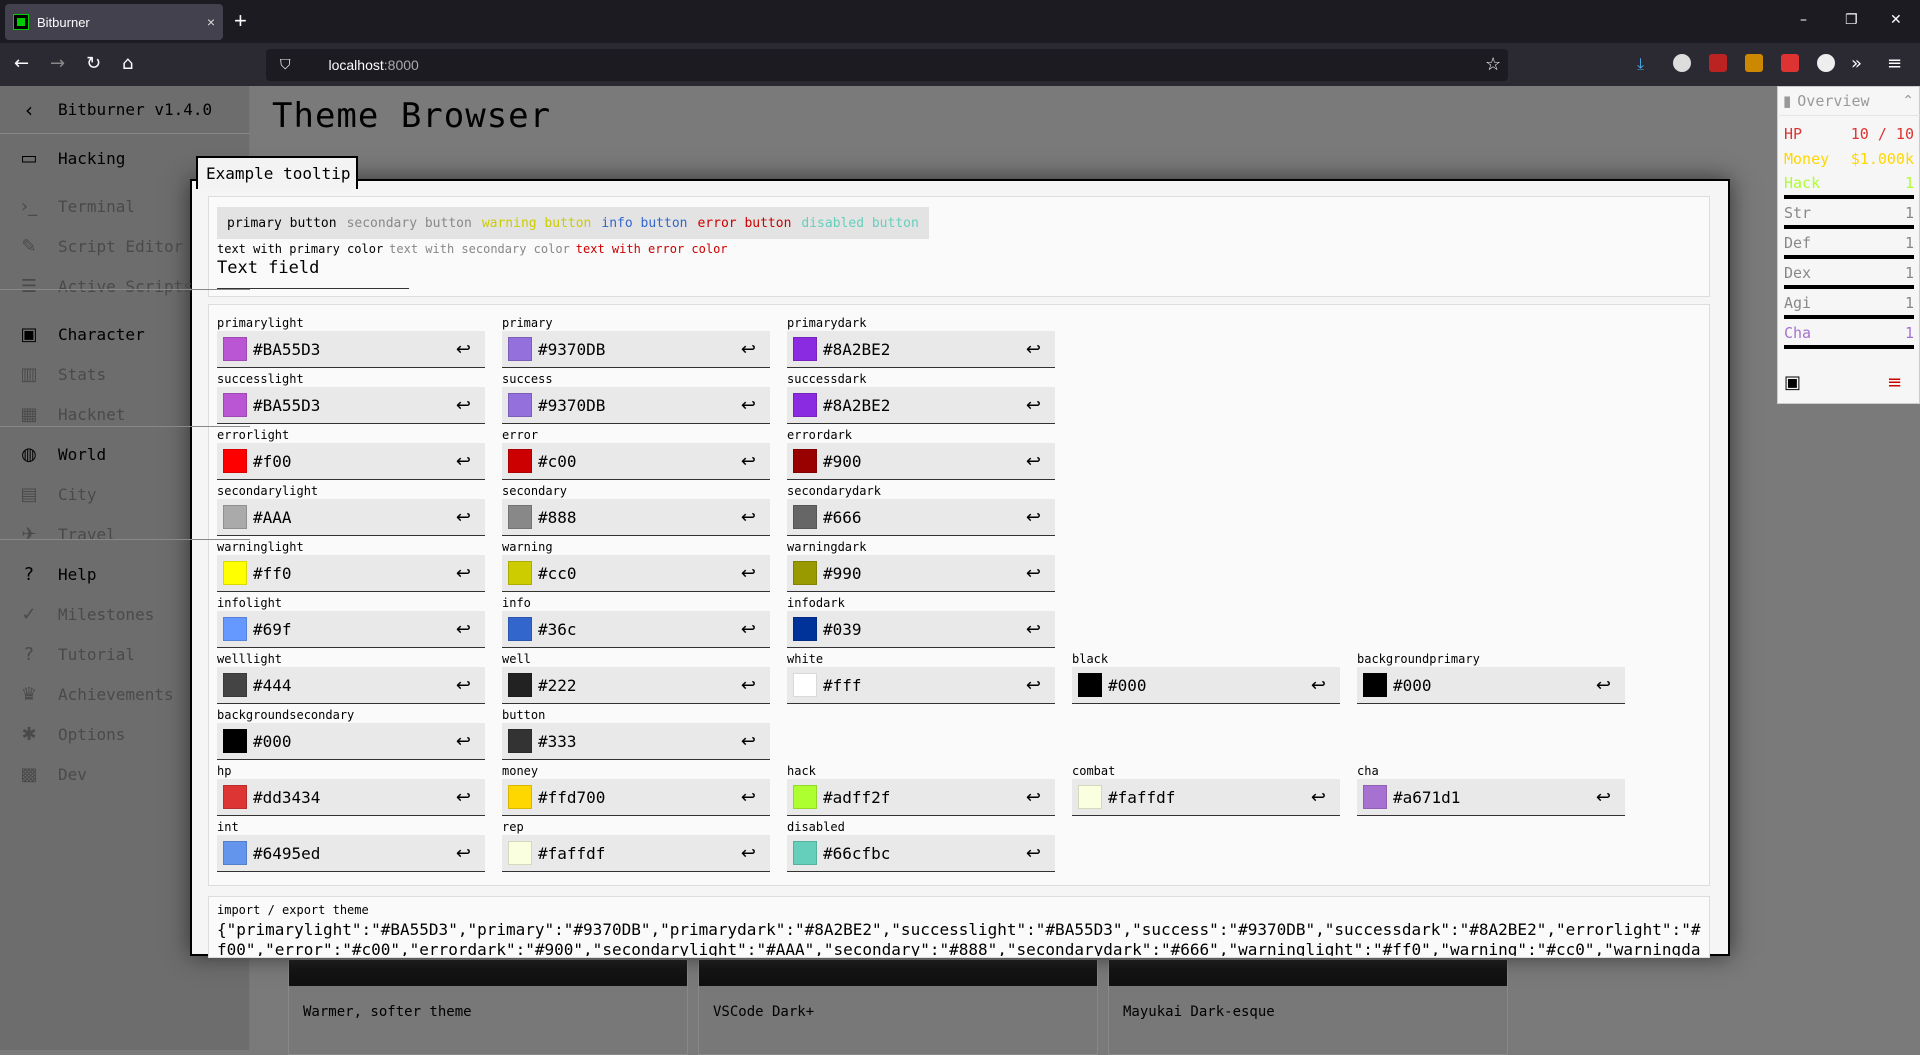  What do you see at coordinates (351, 741) in the screenshot?
I see `backgroundsecondary-color-field: #000 ↩` at bounding box center [351, 741].